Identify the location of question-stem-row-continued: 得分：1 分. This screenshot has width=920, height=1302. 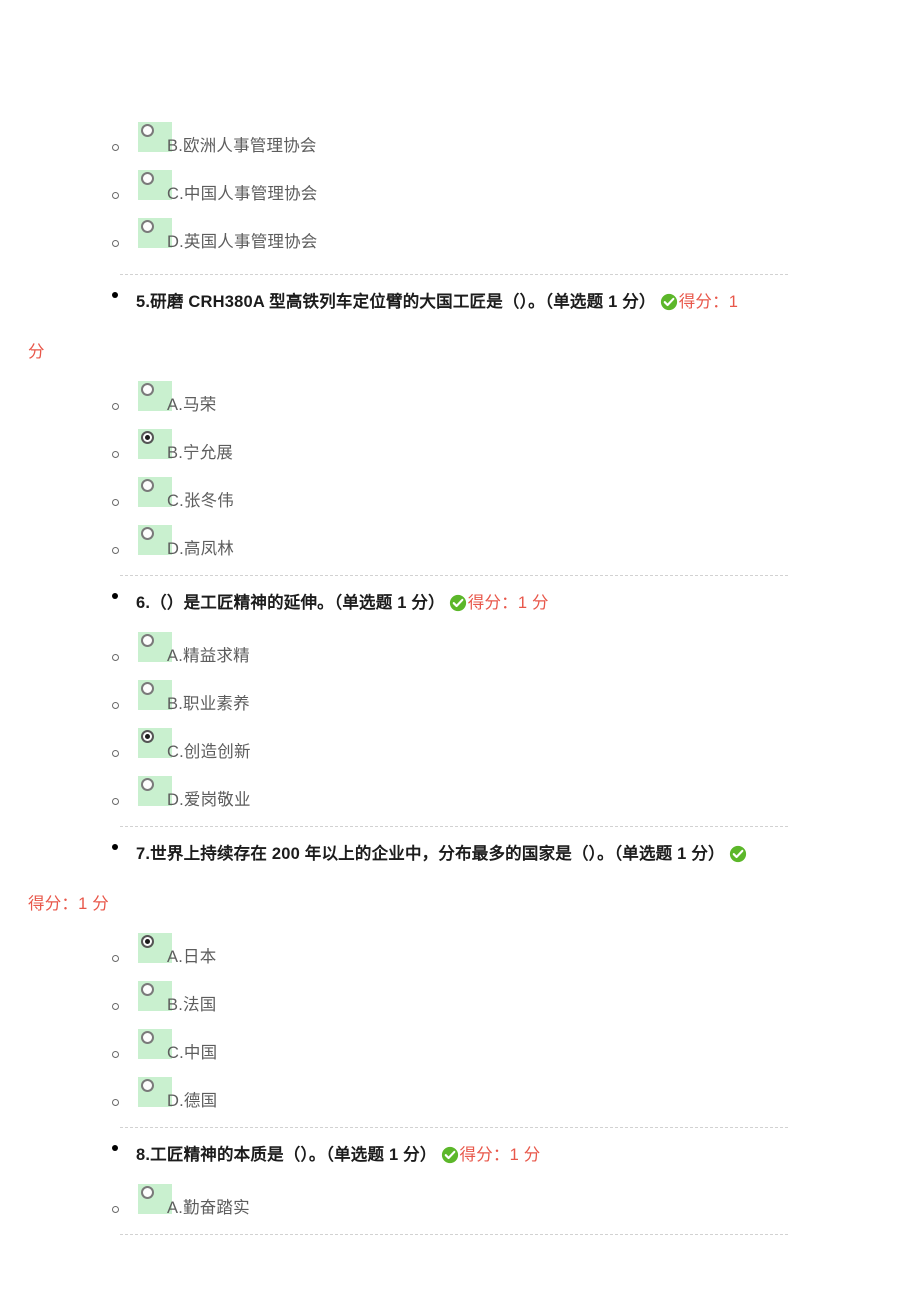
(460, 904).